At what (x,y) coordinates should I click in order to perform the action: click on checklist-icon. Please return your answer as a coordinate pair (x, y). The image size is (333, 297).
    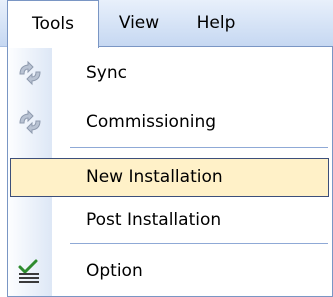
    Looking at the image, I should click on (30, 271).